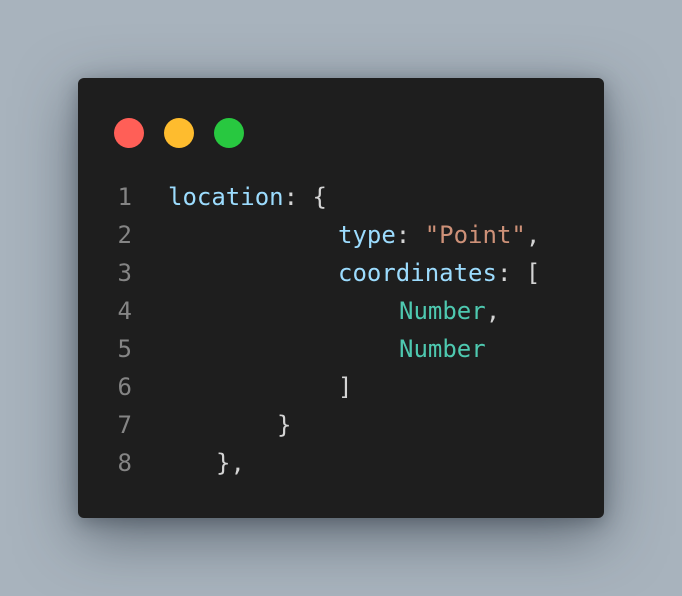 The height and width of the screenshot is (596, 682). Describe the element at coordinates (129, 133) in the screenshot. I see `close-dot-icon` at that location.